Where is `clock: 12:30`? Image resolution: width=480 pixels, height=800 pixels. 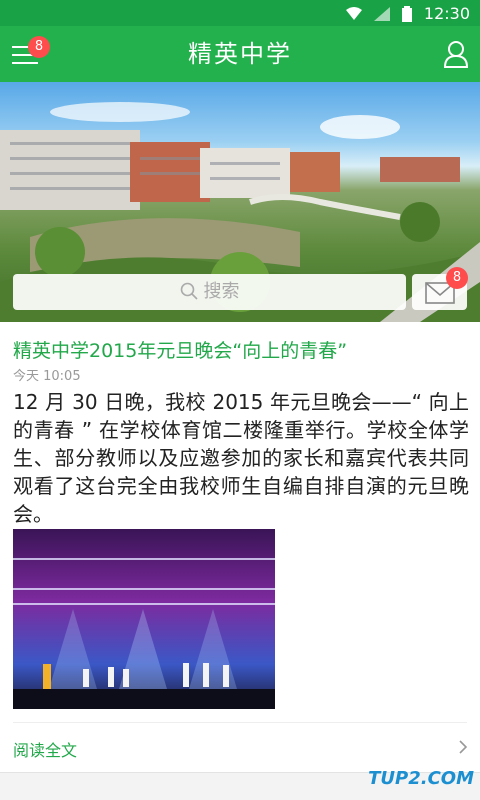 clock: 12:30 is located at coordinates (446, 13).